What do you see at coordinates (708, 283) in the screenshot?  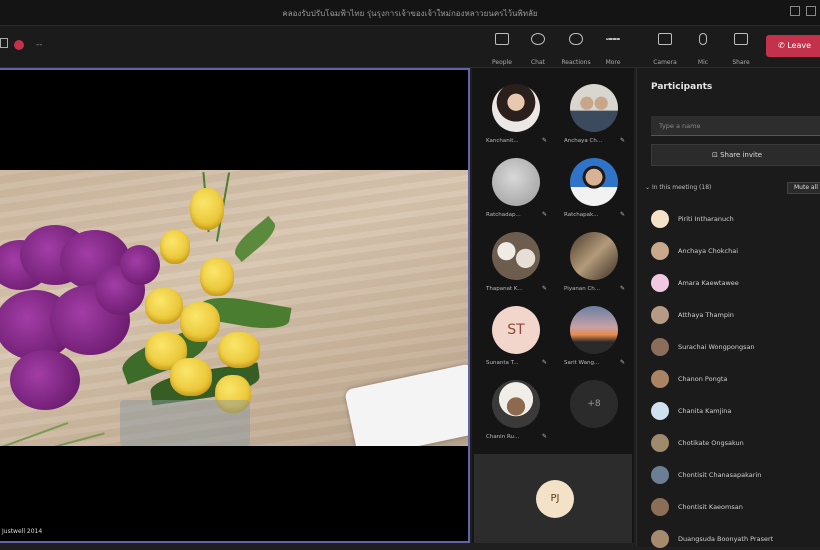 I see `participant-name: Amara Kaewtawee` at bounding box center [708, 283].